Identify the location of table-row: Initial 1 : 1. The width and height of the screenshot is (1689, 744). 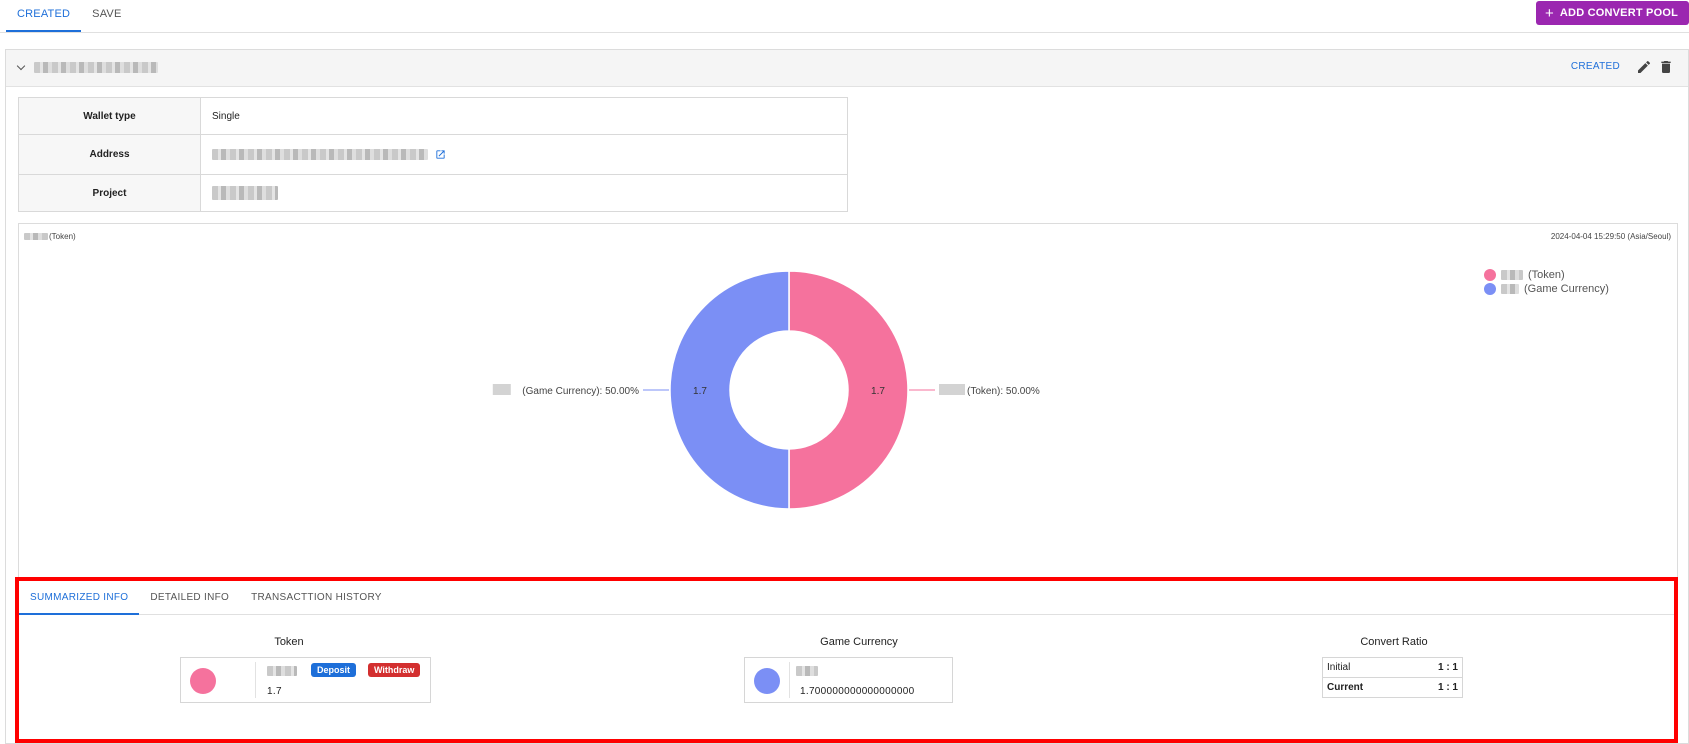
(1393, 668).